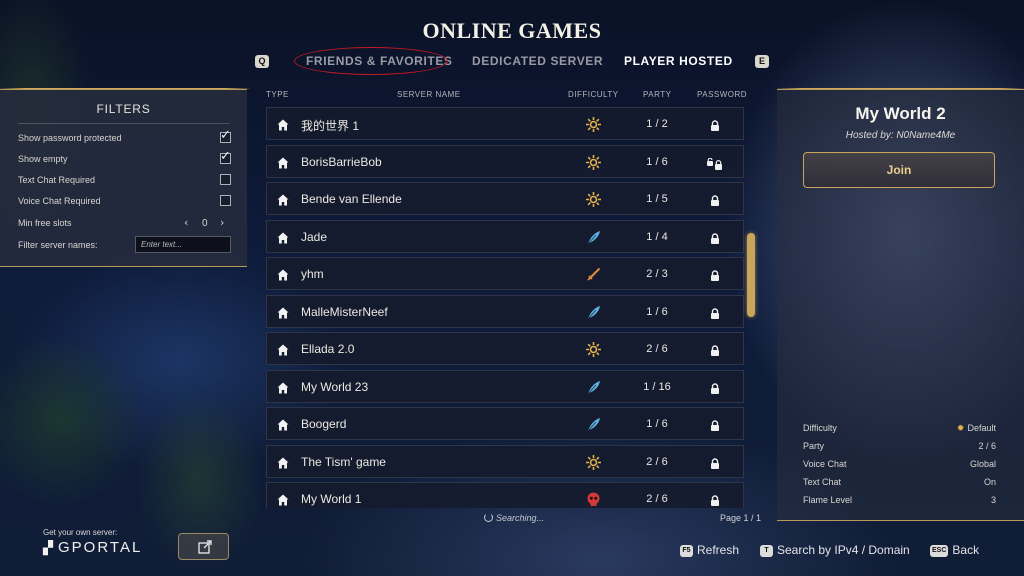 The height and width of the screenshot is (576, 1024). I want to click on filter-show-password-protected: Show password protected ✓, so click(125, 137).